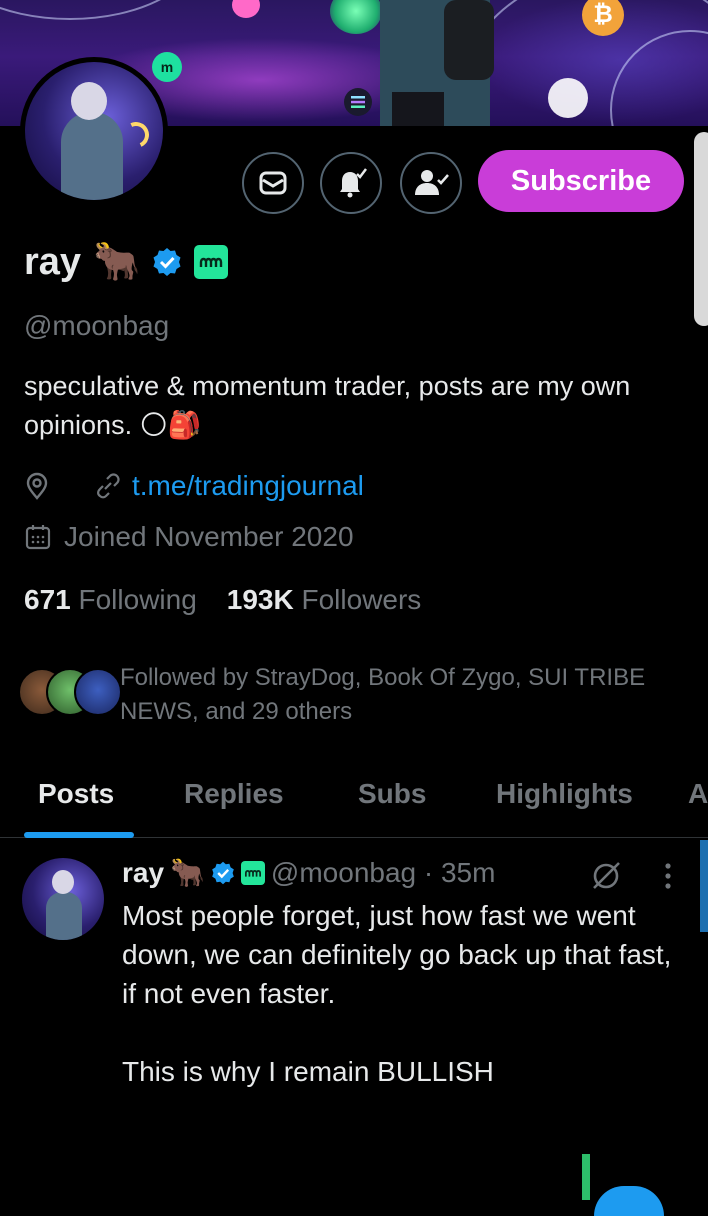  I want to click on subscribe-button: Subscribe, so click(581, 181).